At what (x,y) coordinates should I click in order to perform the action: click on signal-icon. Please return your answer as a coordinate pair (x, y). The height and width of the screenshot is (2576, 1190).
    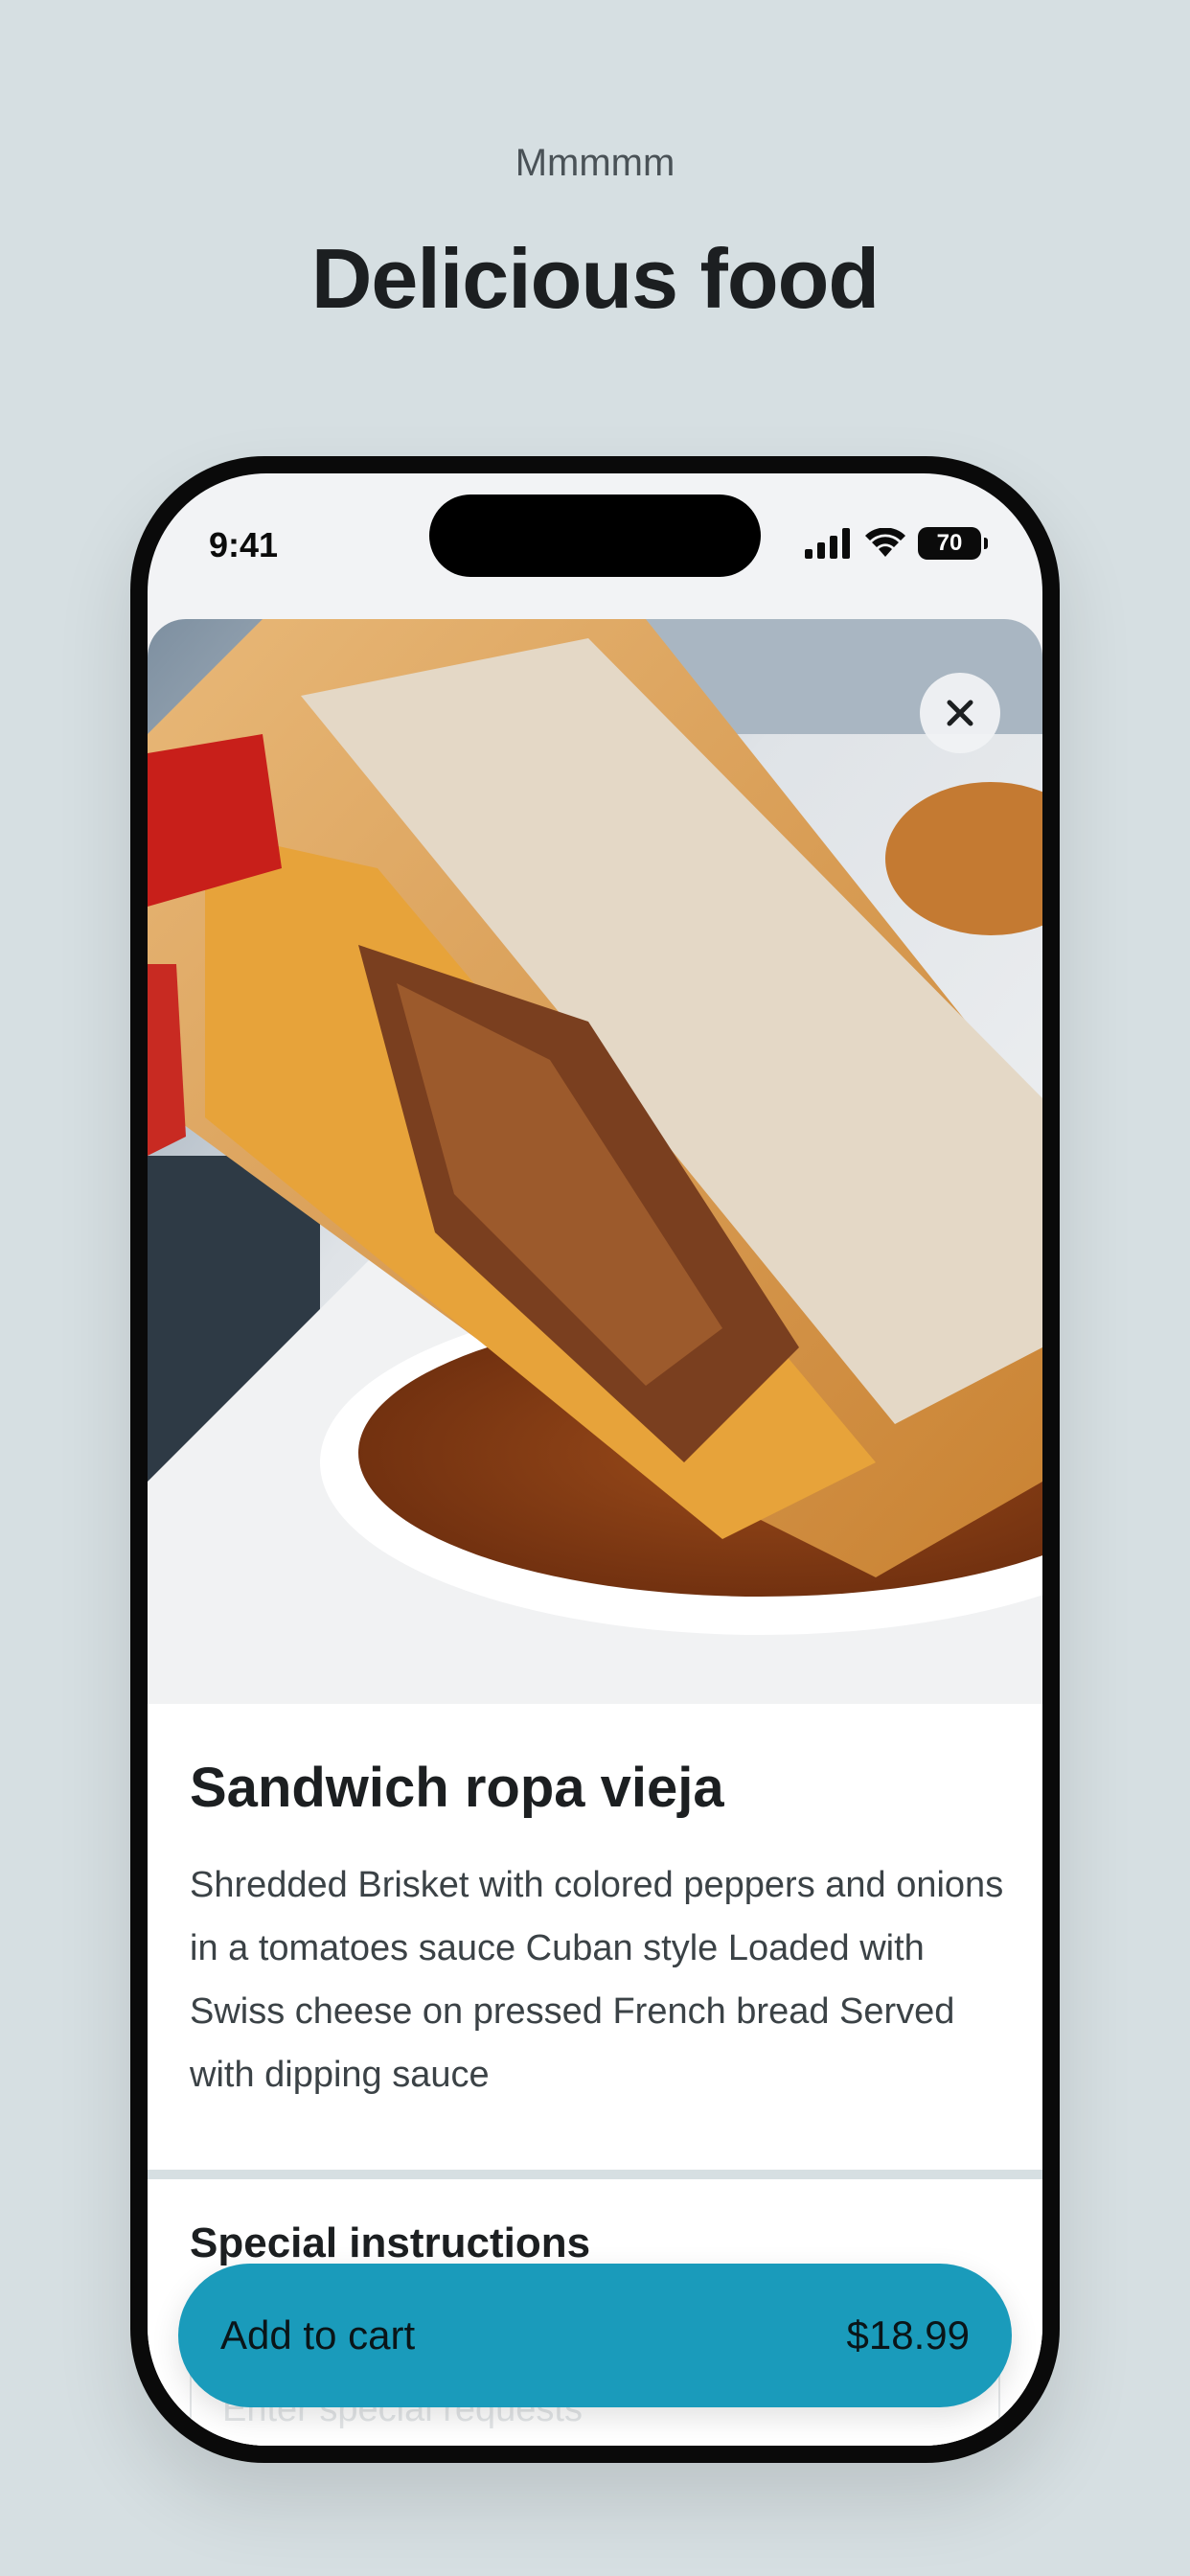
    Looking at the image, I should click on (827, 543).